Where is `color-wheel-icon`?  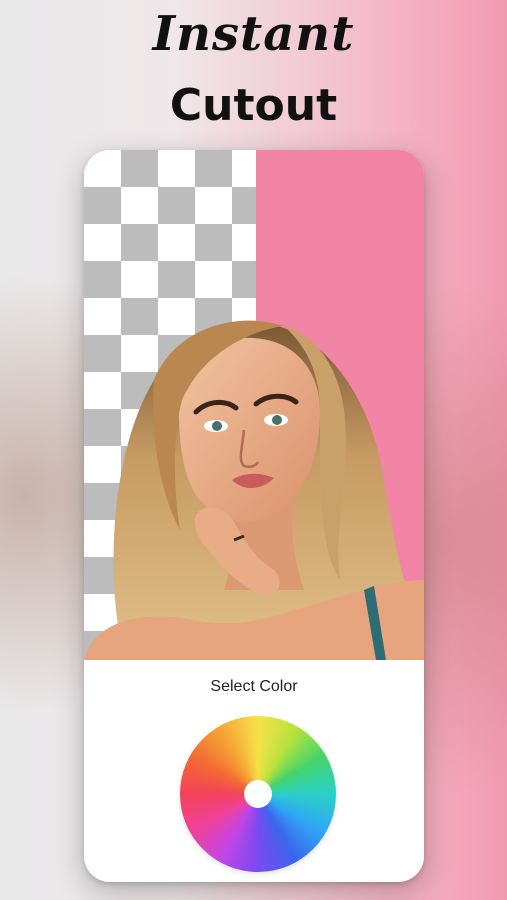
color-wheel-icon is located at coordinates (258, 794).